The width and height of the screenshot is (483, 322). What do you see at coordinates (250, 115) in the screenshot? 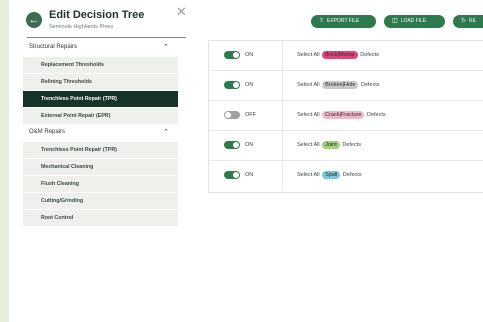
I see `toggle-state-label: OFF` at bounding box center [250, 115].